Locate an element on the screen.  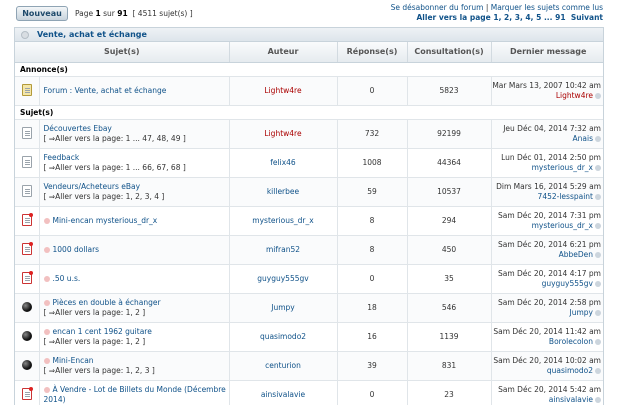
topic-title: .50 u.s. is located at coordinates (67, 278).